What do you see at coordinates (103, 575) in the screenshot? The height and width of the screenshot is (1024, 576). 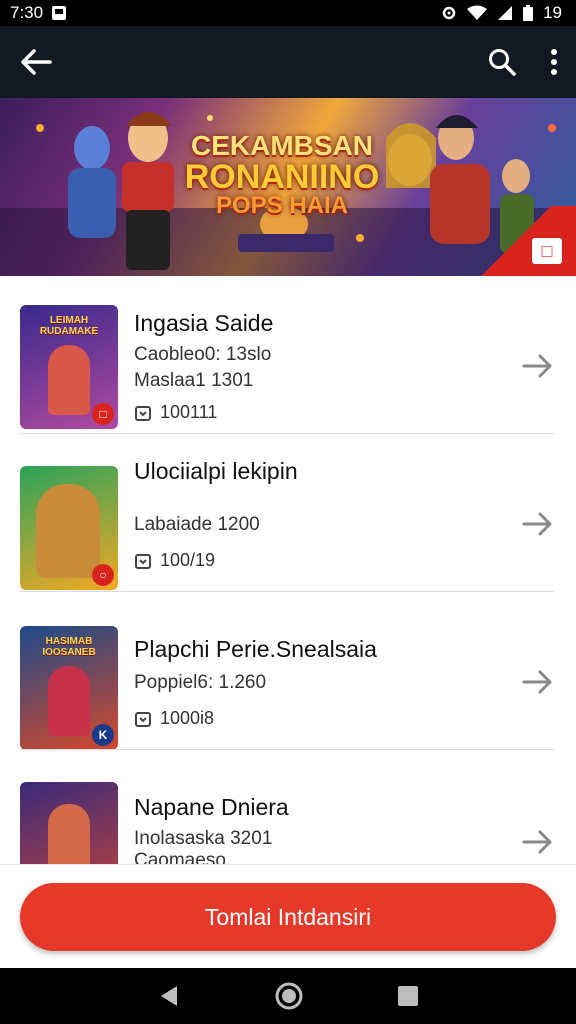 I see `brand-badge-icon: ○` at bounding box center [103, 575].